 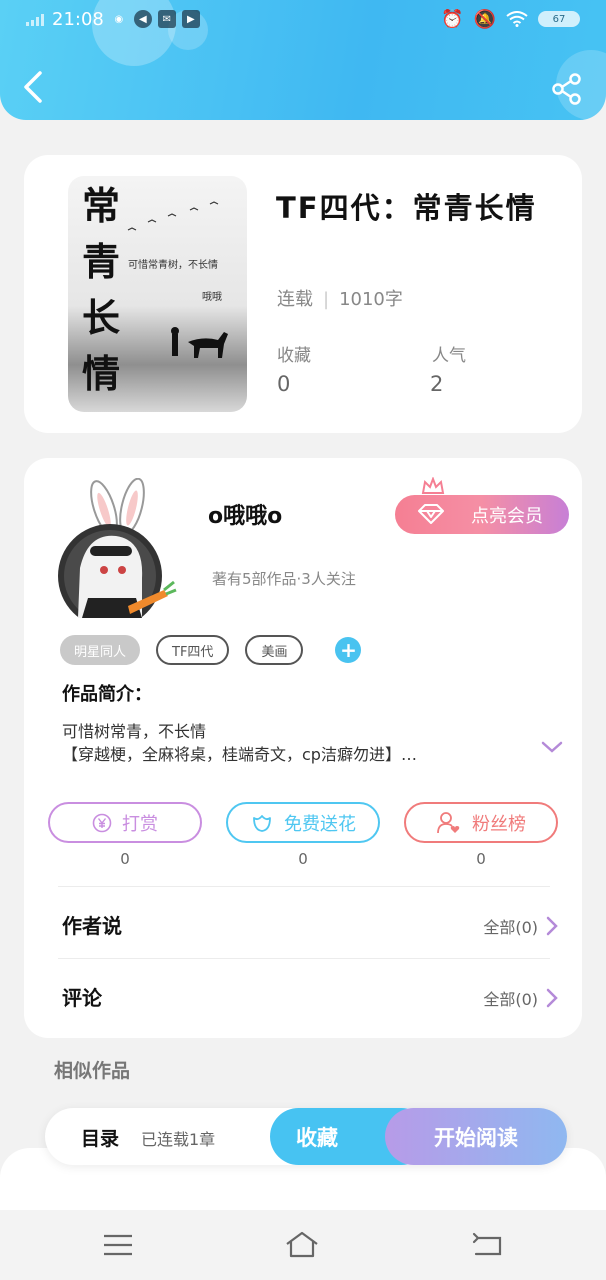 I want to click on reward-count: 0, so click(x=125, y=859).